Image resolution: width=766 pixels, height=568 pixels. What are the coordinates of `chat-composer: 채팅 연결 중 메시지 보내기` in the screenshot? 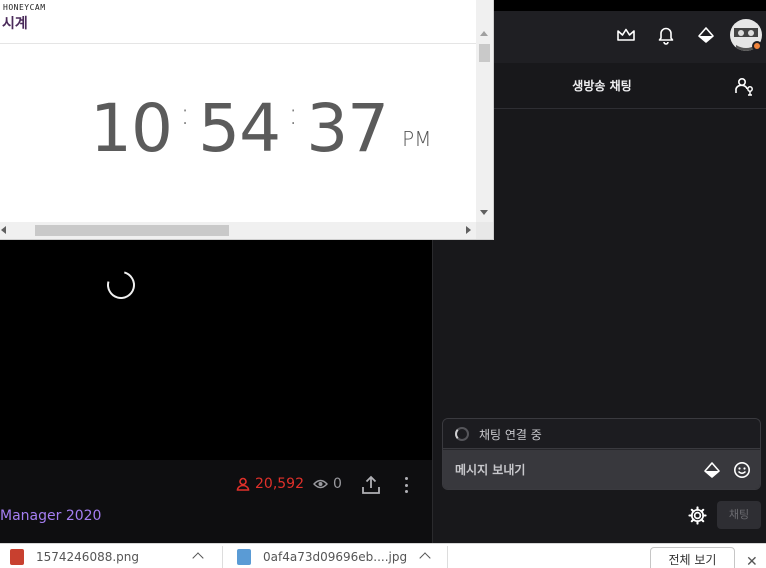 It's located at (601, 454).